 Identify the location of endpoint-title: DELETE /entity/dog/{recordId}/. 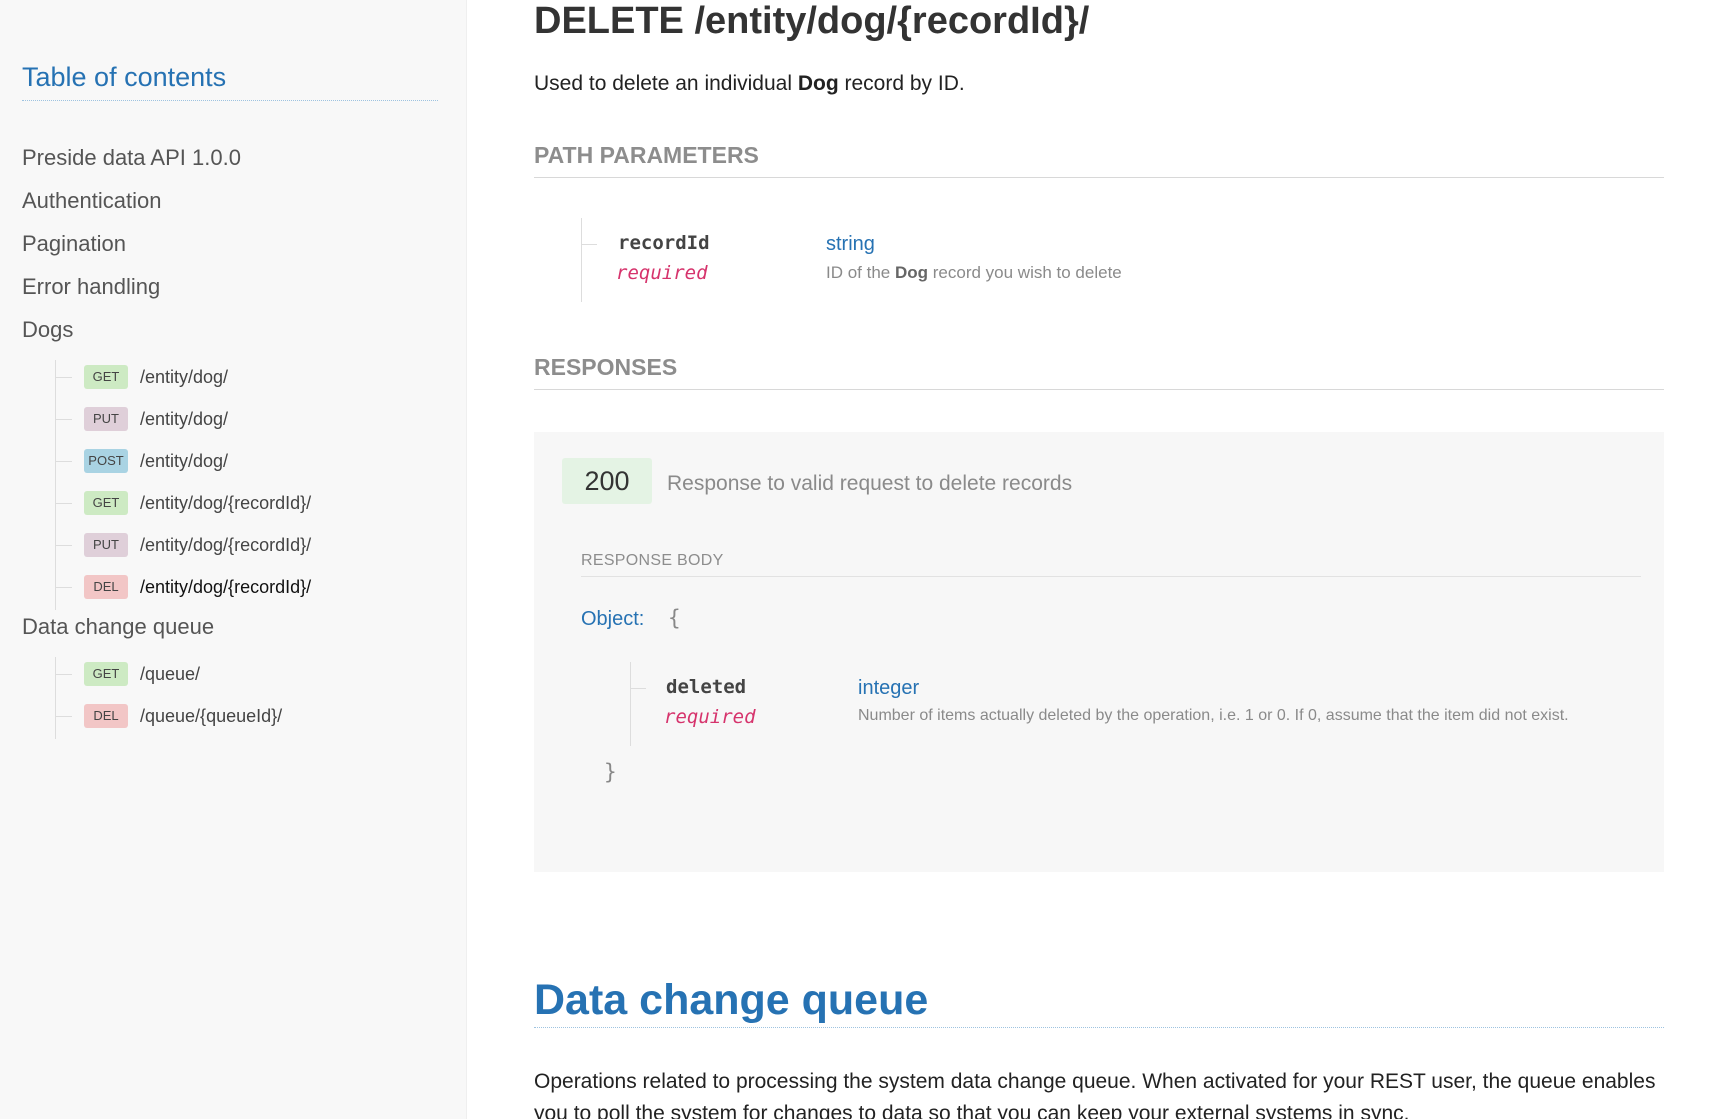
(812, 21).